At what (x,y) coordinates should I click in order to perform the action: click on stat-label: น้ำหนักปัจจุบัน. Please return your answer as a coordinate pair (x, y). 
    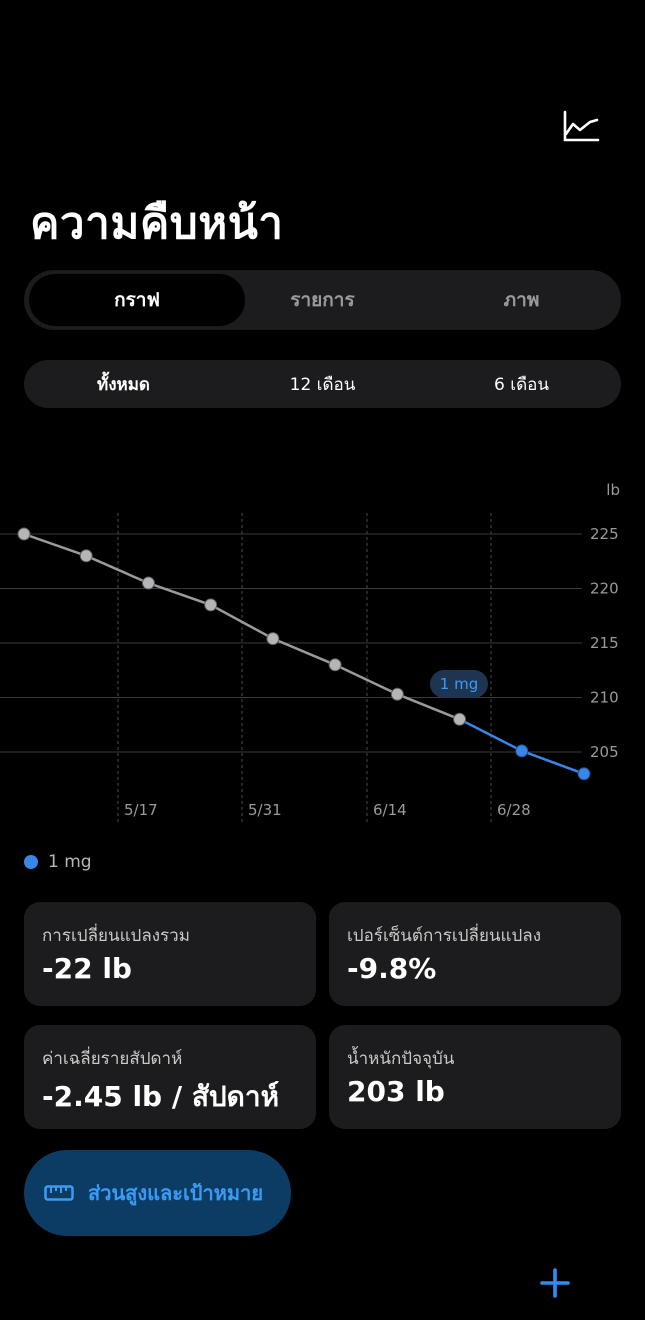
    Looking at the image, I should click on (401, 1059).